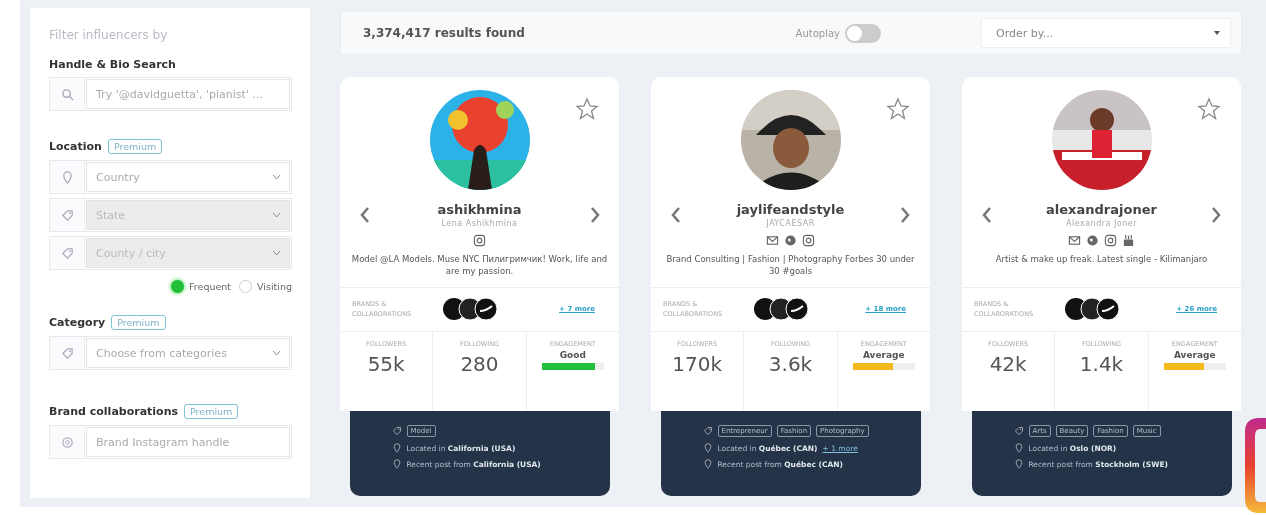 The image size is (1266, 515). I want to click on location-dropdown: Country, so click(170, 177).